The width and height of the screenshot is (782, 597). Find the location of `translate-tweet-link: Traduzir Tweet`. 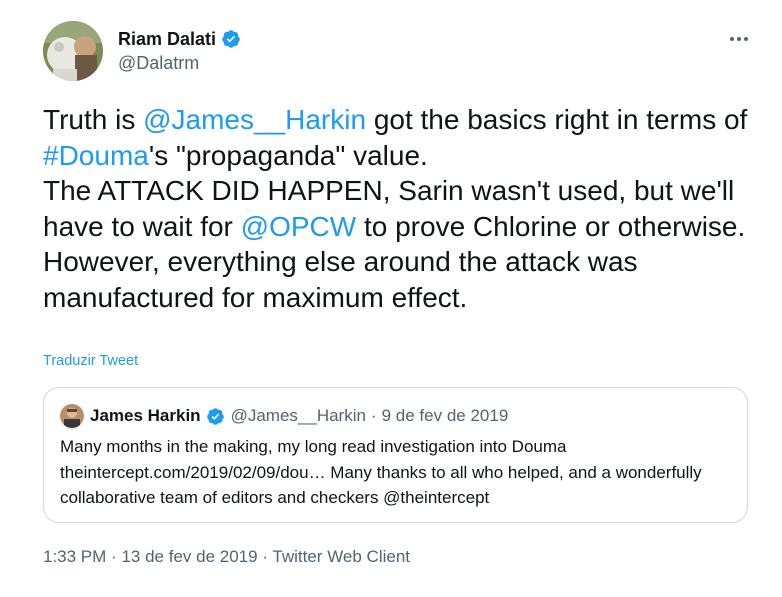

translate-tweet-link: Traduzir Tweet is located at coordinates (90, 361).